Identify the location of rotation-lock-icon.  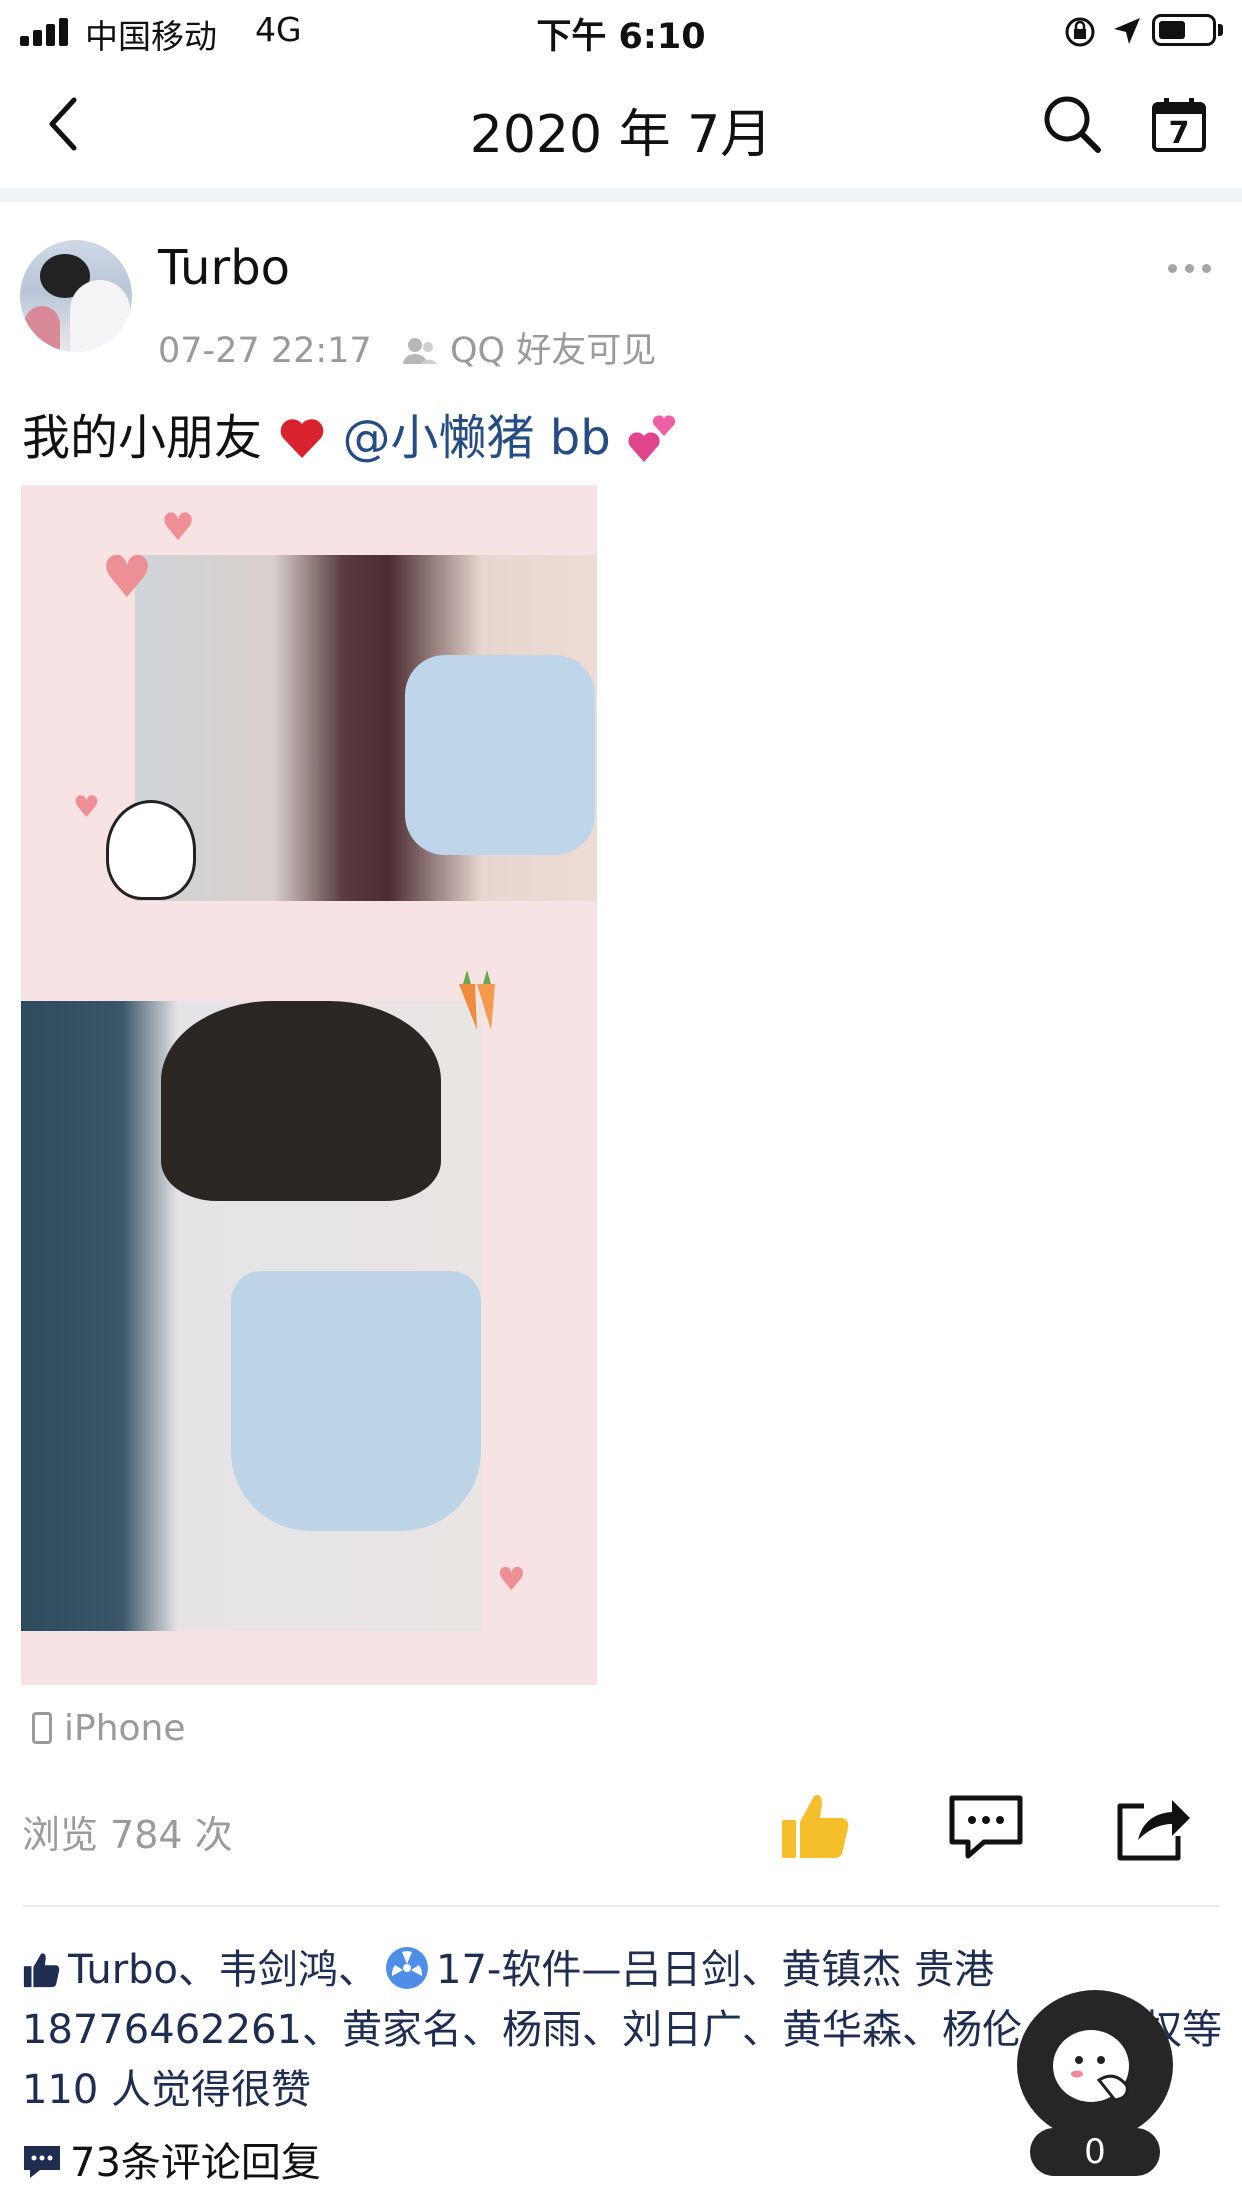
(1080, 32).